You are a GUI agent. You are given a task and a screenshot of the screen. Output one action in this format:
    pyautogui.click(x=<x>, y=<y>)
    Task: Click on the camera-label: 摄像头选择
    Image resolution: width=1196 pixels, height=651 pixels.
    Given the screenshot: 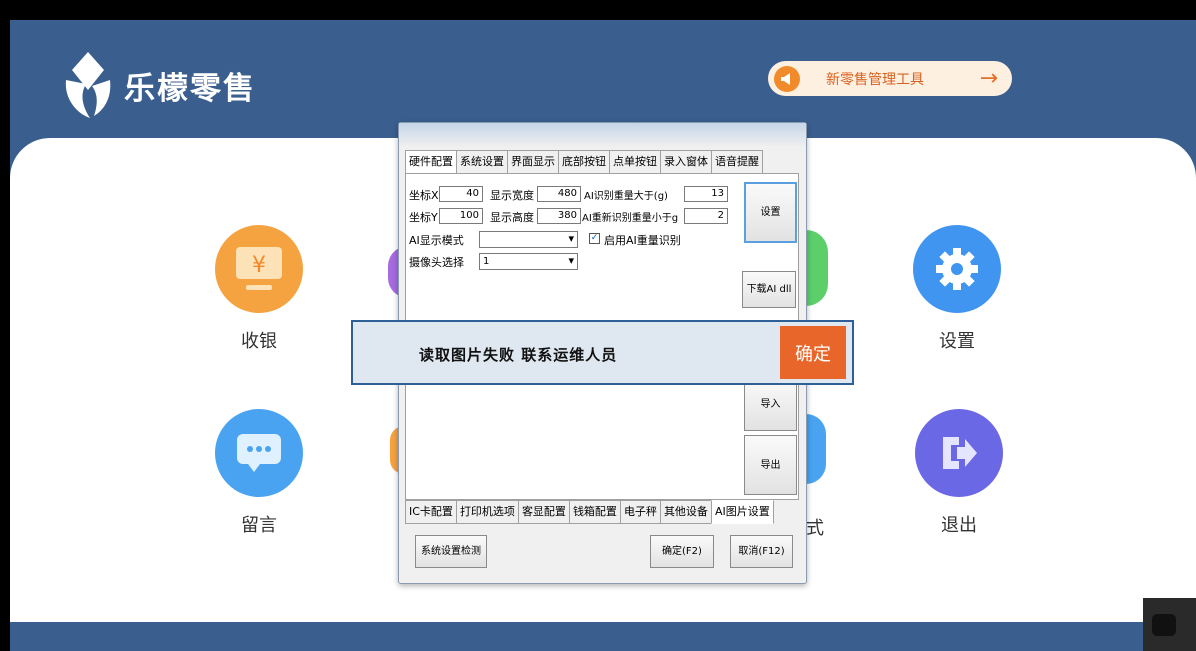 What is the action you would take?
    pyautogui.click(x=436, y=262)
    